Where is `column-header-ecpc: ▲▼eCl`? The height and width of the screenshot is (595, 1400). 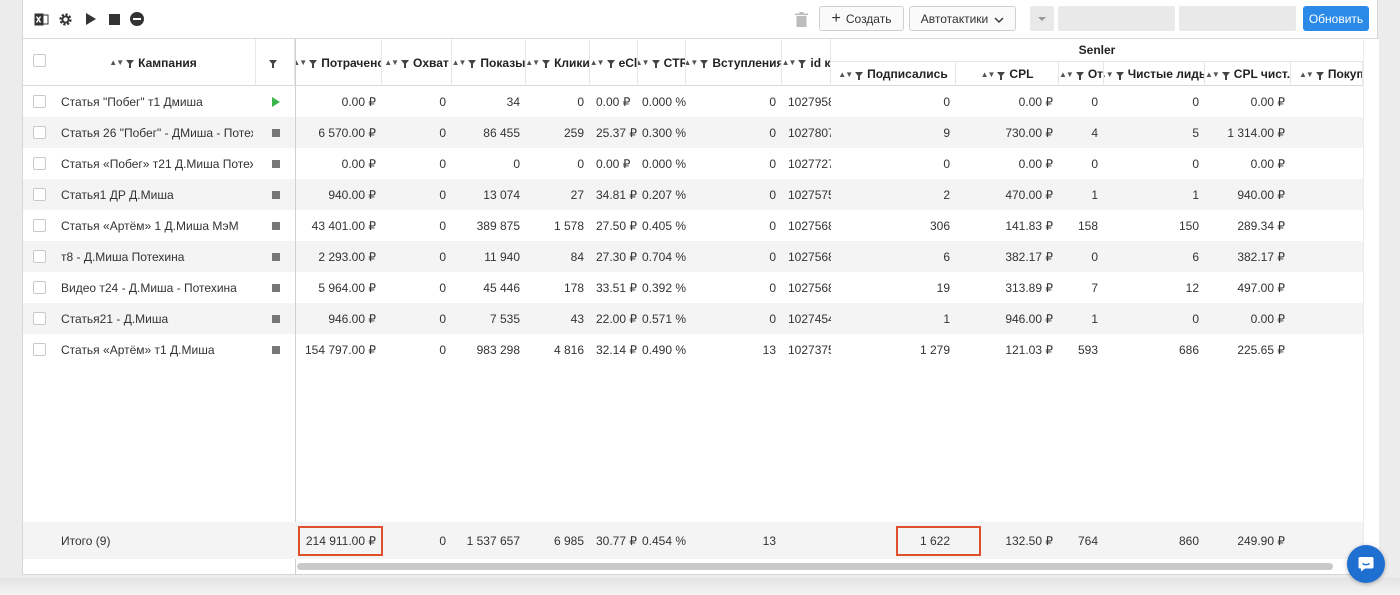 column-header-ecpc: ▲▼eCl is located at coordinates (614, 62).